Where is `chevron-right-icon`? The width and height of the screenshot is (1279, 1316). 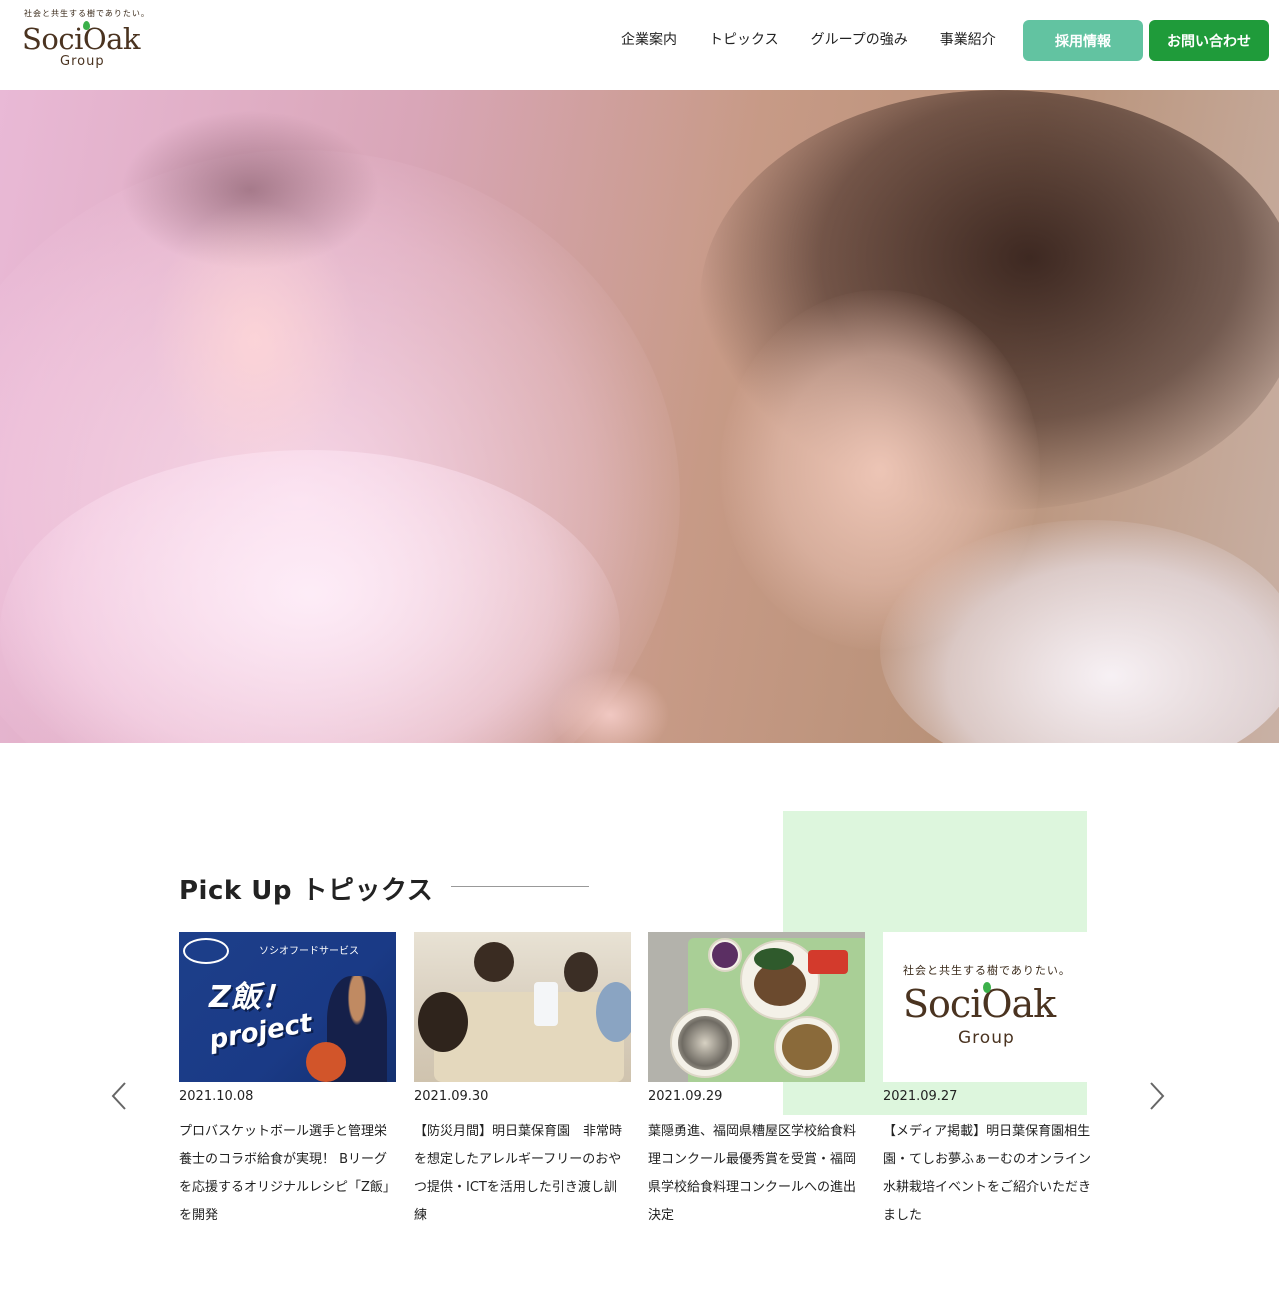
chevron-right-icon is located at coordinates (1157, 1096).